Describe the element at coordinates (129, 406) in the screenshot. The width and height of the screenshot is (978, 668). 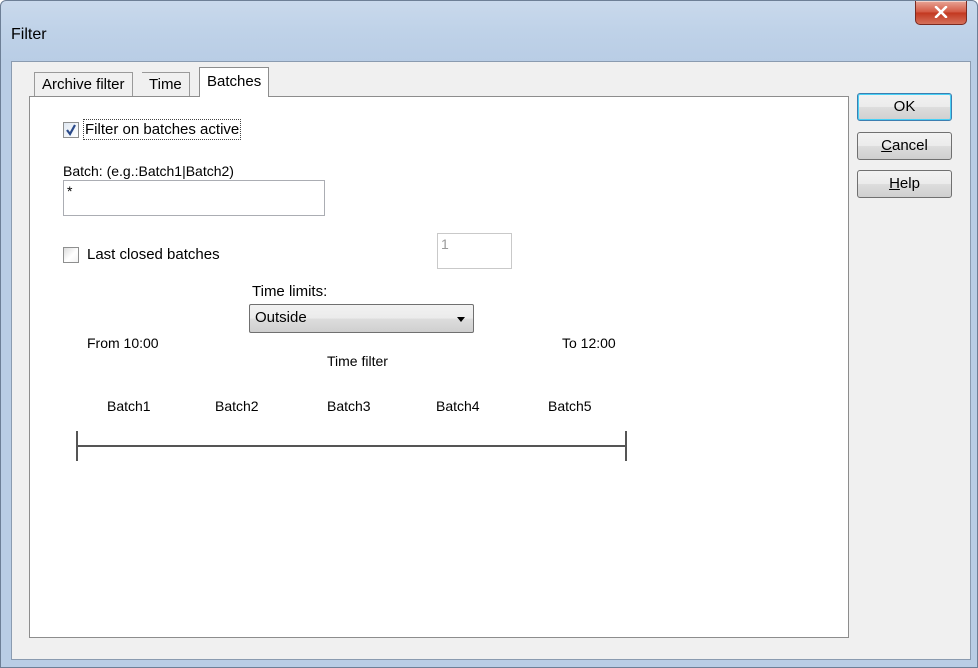
I see `timeline-batch-label: Batch1` at that location.